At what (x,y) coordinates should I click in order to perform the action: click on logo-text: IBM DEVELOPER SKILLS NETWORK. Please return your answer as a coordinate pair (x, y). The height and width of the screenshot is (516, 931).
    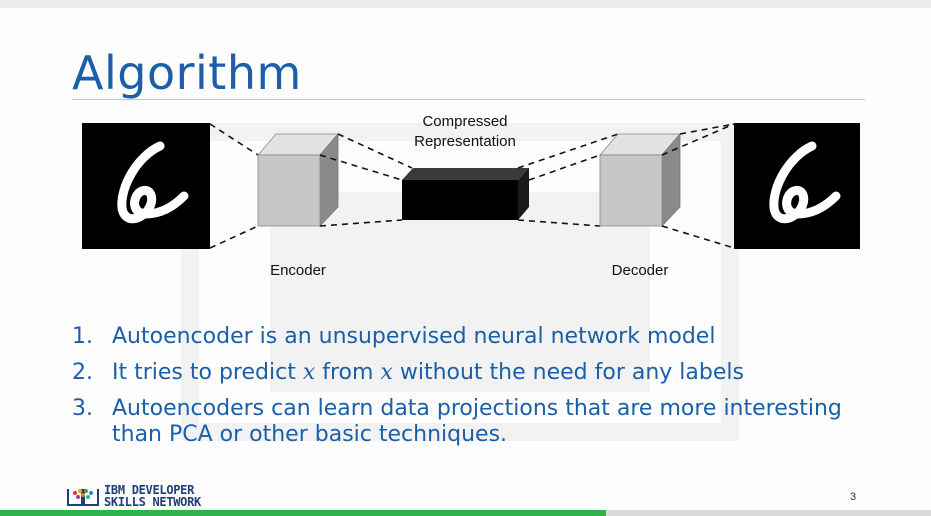
    Looking at the image, I should click on (152, 496).